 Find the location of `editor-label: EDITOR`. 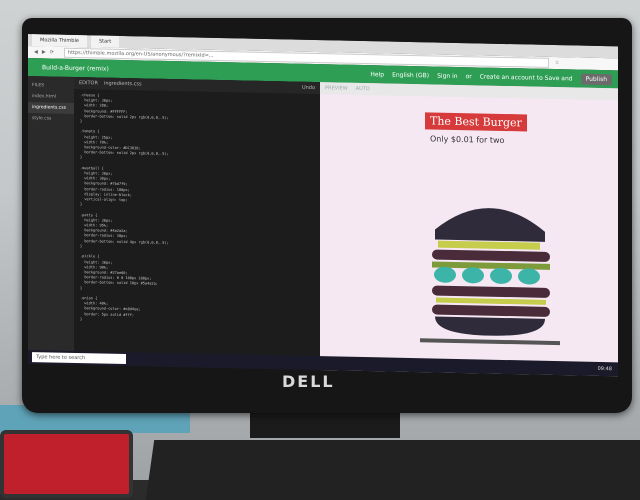

editor-label: EDITOR is located at coordinates (88, 83).